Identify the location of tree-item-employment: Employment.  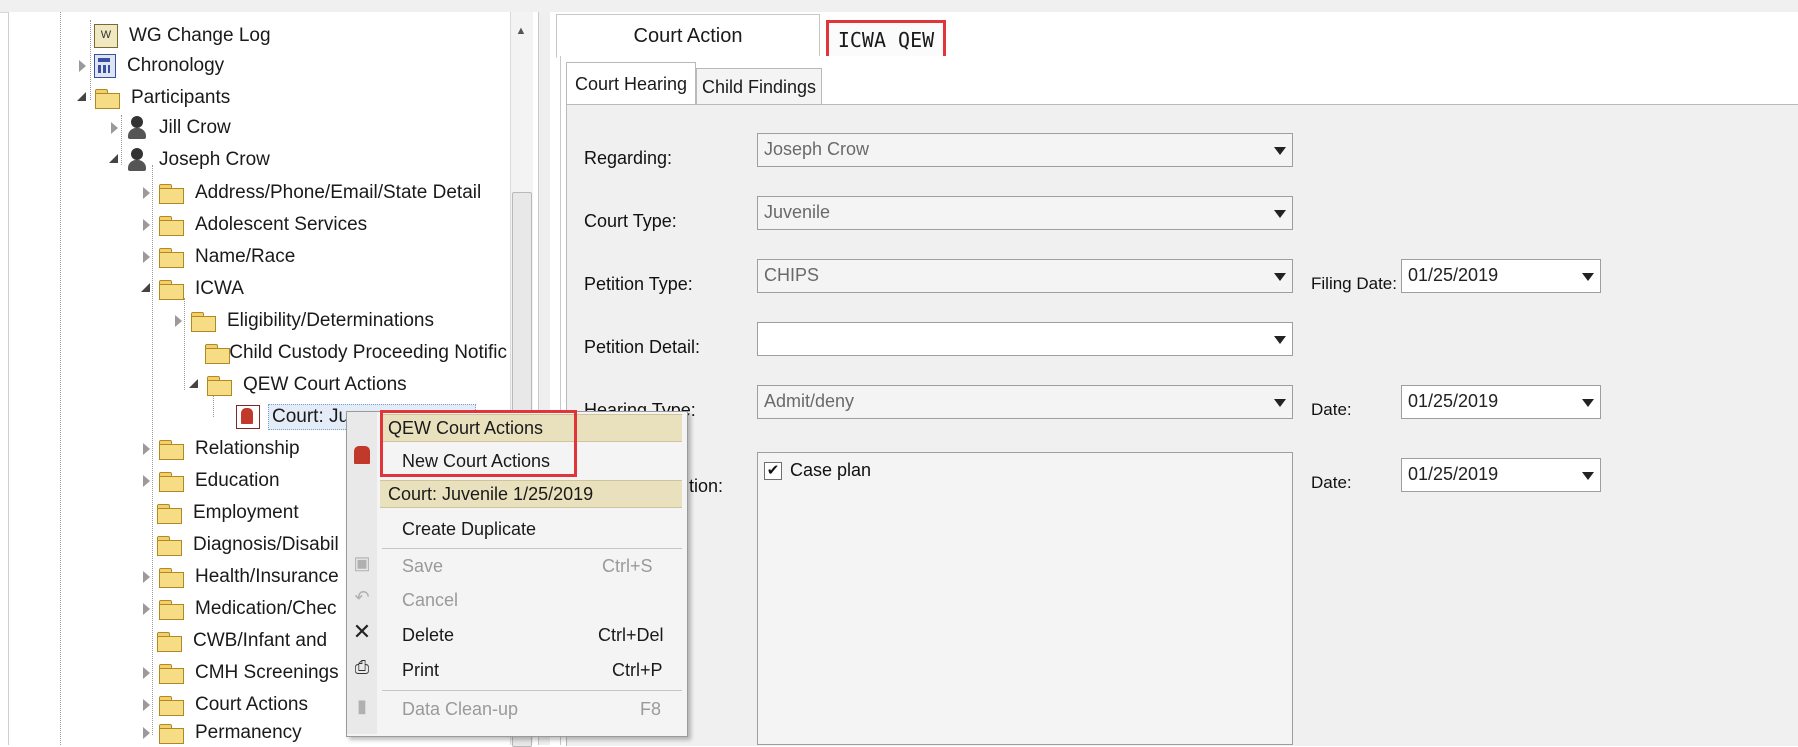
(229, 513).